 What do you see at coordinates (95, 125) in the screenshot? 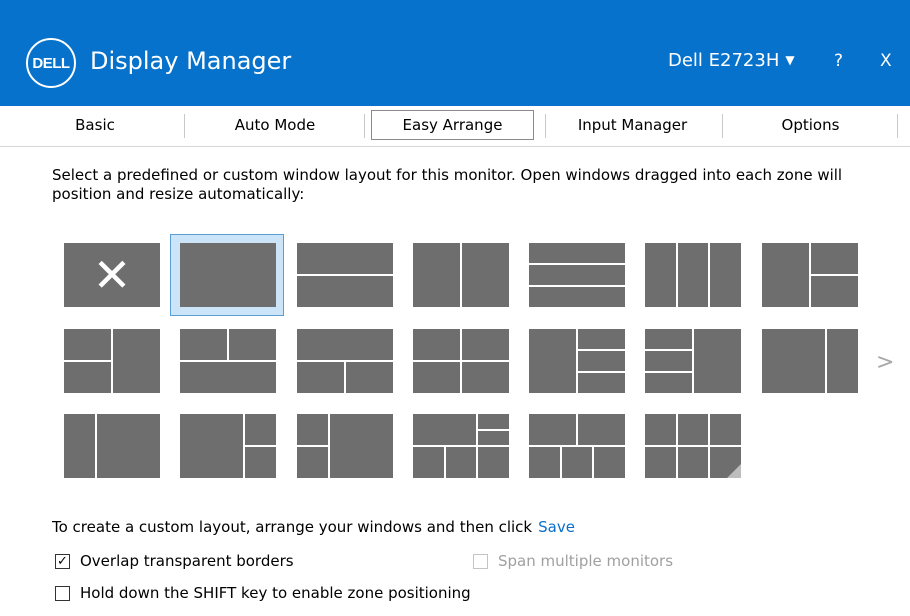
I see `tab-basic: Basic` at bounding box center [95, 125].